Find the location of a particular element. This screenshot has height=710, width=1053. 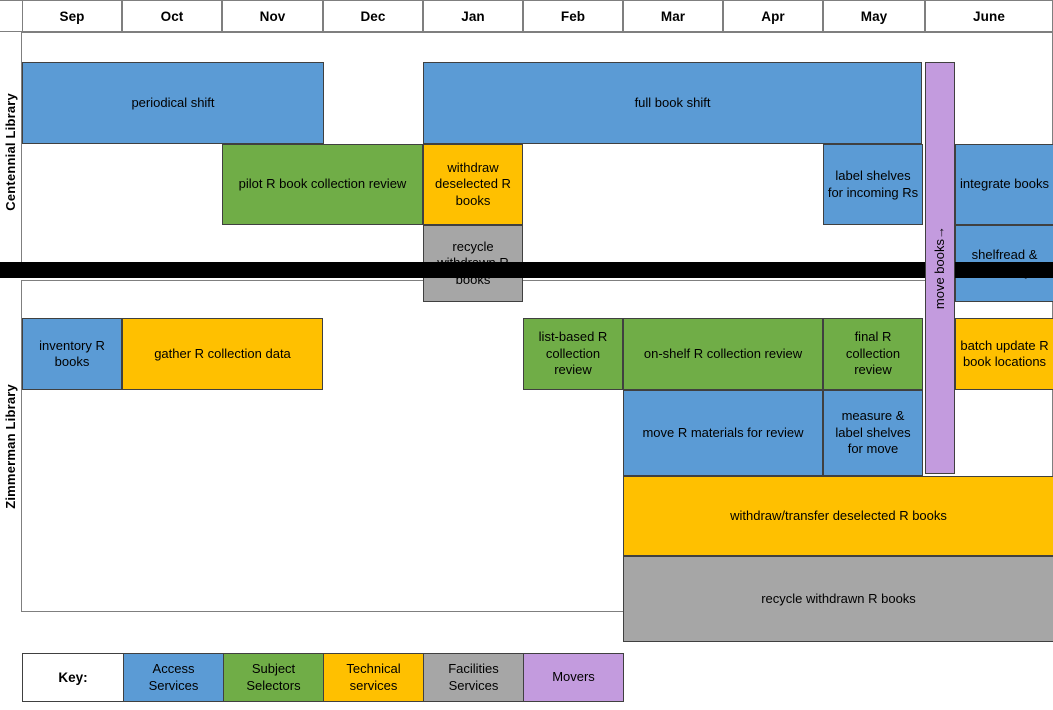

task-bar-recycle-withdrawn-r-books-z: recycle withdrawn R books is located at coordinates (838, 599).